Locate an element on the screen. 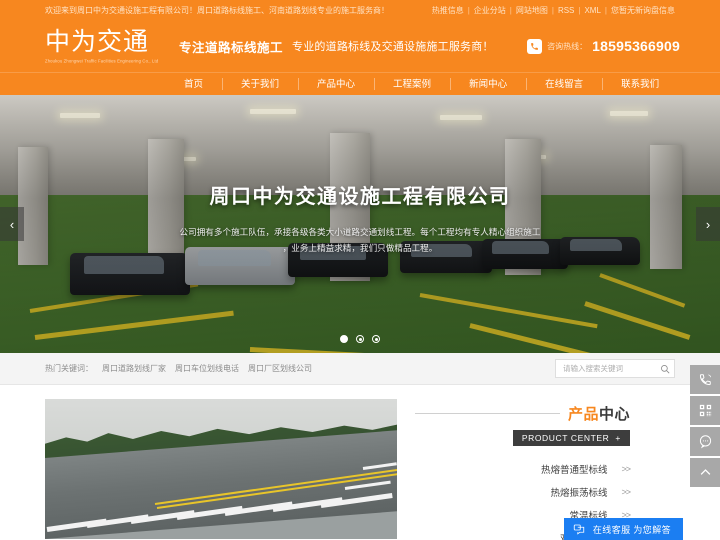  product-center-title: 产品中心 is located at coordinates (599, 413).